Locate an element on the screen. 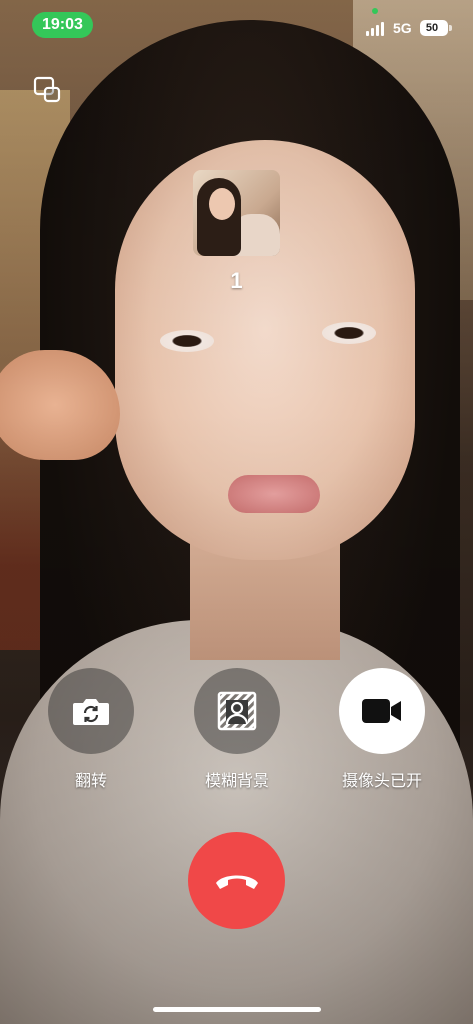  battery-tip is located at coordinates (450, 28).